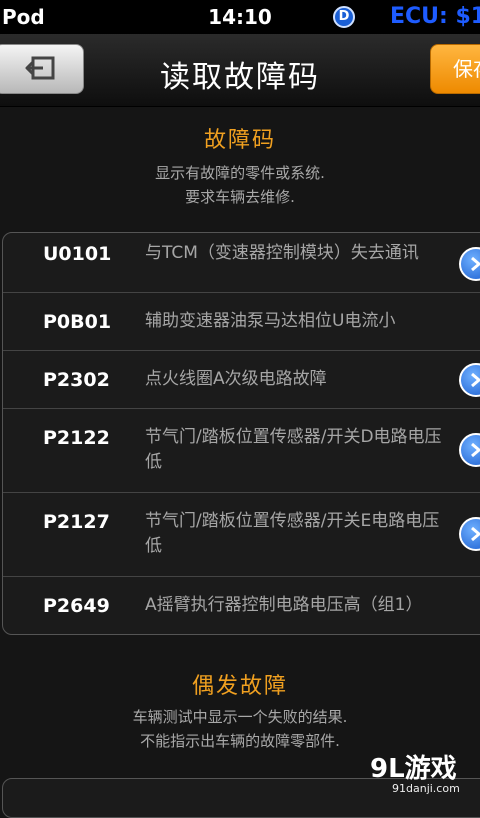 The image size is (480, 818). I want to click on intermittent-section-desc-1: 车辆测试中显示一个失败的结果., so click(240, 717).